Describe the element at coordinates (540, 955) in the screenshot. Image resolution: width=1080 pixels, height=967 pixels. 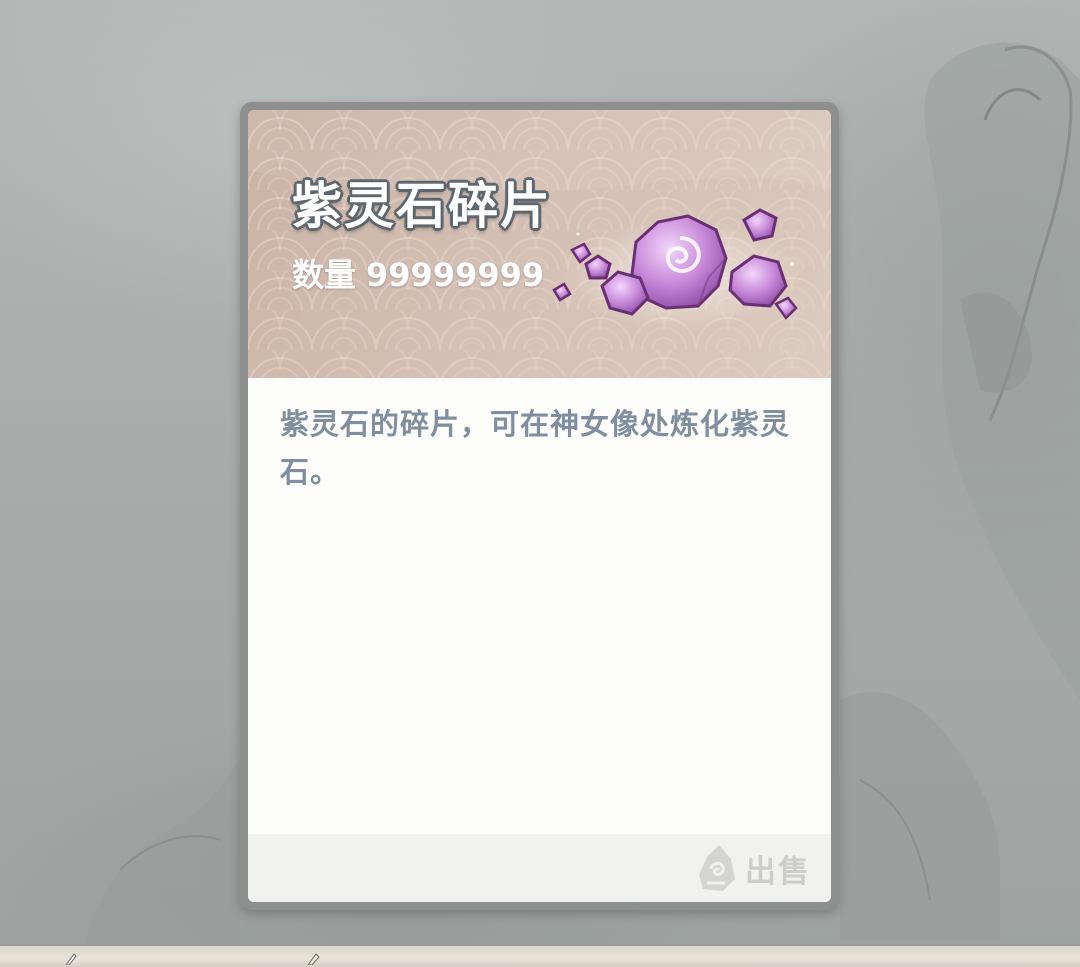
I see `bottom-tab-bar` at that location.